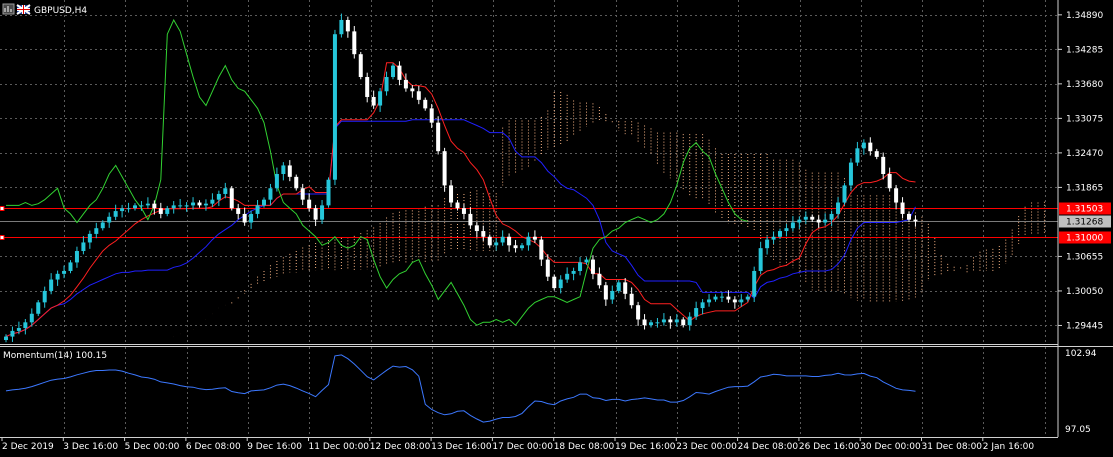  I want to click on price-tag-label: 1.31000, so click(1084, 239).